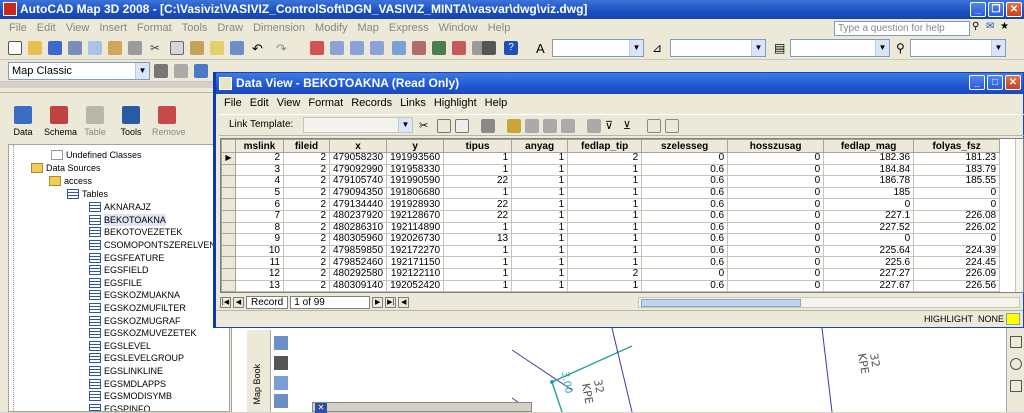  What do you see at coordinates (279, 28) in the screenshot?
I see `menu-dimension: Dimension` at bounding box center [279, 28].